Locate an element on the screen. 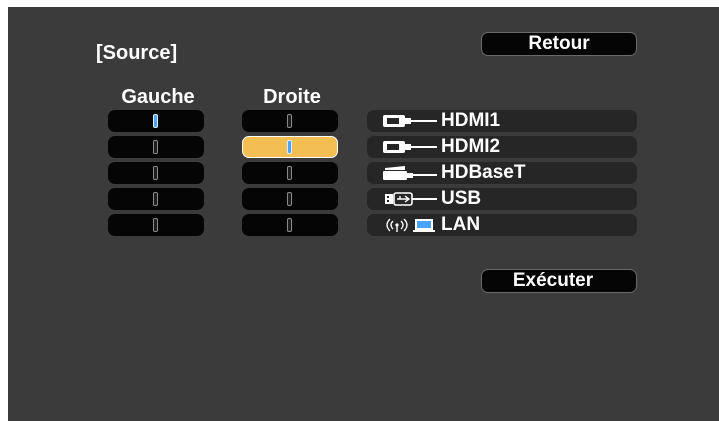 Image resolution: width=719 pixels, height=421 pixels. page-title: [Source] is located at coordinates (137, 53).